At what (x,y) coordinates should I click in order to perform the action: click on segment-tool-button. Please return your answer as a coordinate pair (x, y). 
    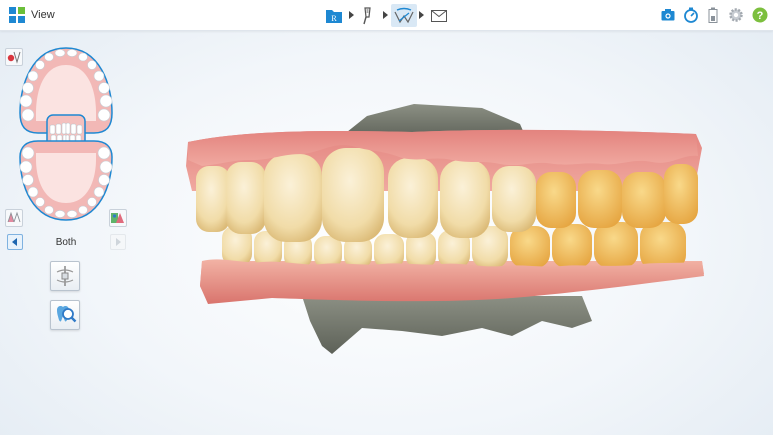
    Looking at the image, I should click on (65, 276).